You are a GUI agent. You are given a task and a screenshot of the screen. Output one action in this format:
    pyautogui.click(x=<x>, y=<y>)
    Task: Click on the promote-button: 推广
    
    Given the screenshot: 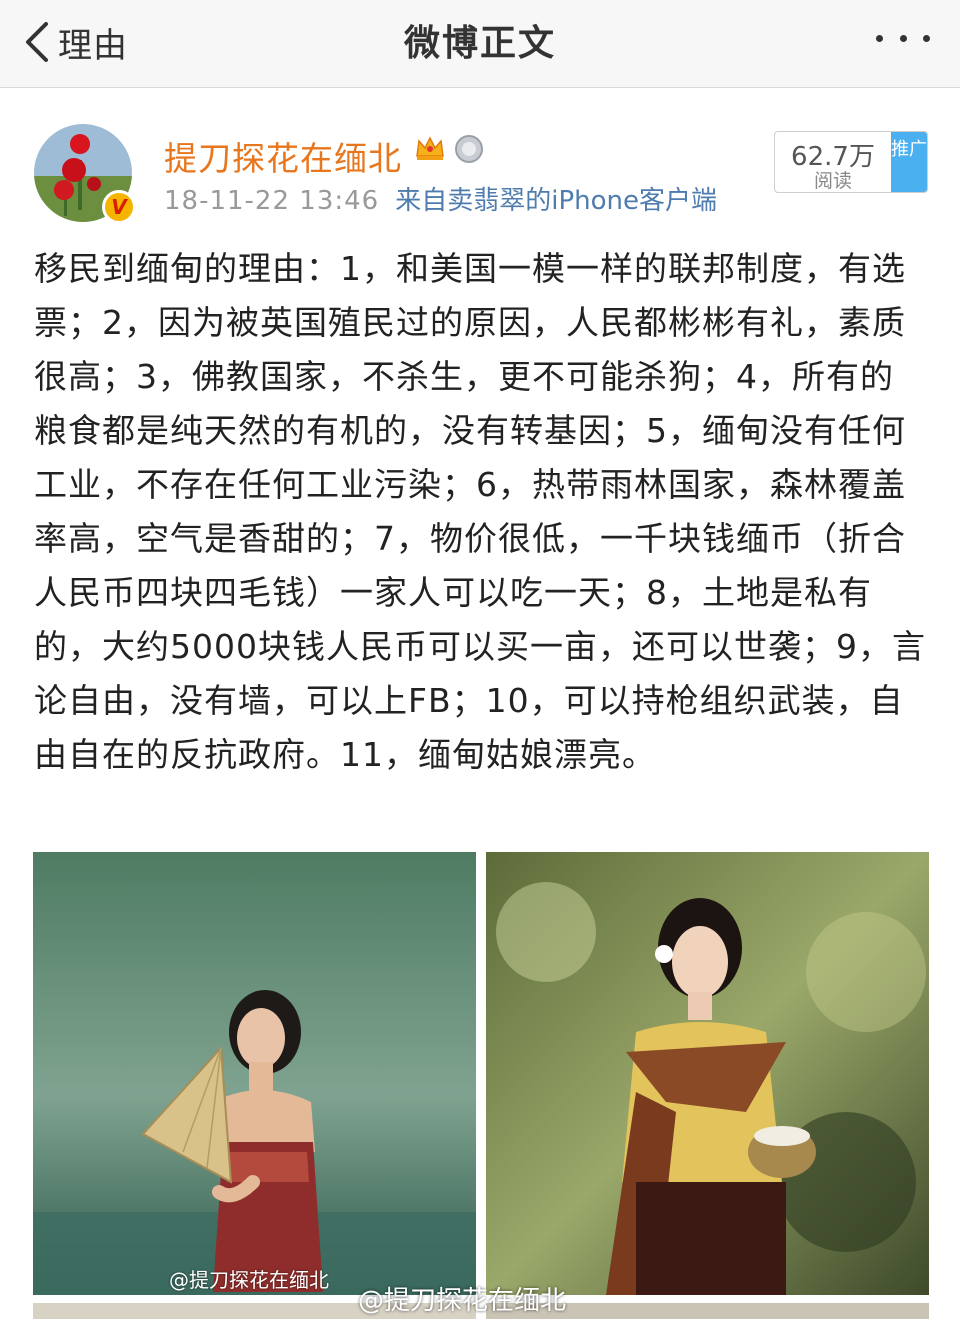 What is the action you would take?
    pyautogui.click(x=909, y=162)
    